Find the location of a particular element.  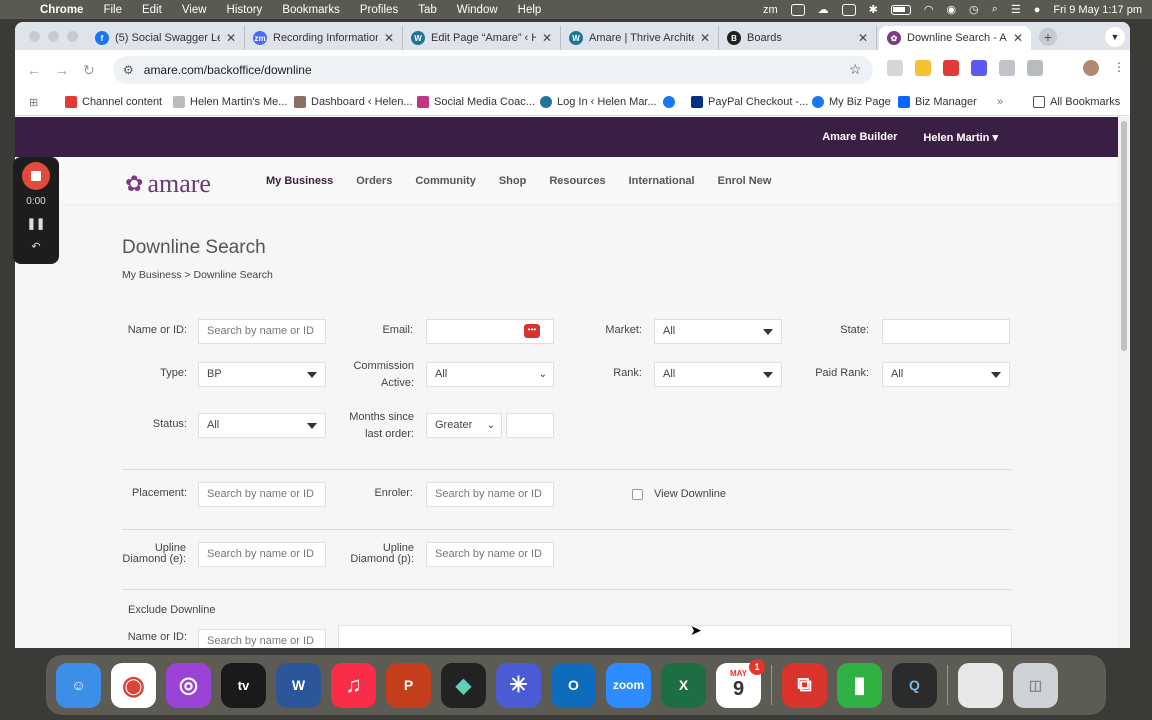

search-icon: ⌕ is located at coordinates (995, 9).